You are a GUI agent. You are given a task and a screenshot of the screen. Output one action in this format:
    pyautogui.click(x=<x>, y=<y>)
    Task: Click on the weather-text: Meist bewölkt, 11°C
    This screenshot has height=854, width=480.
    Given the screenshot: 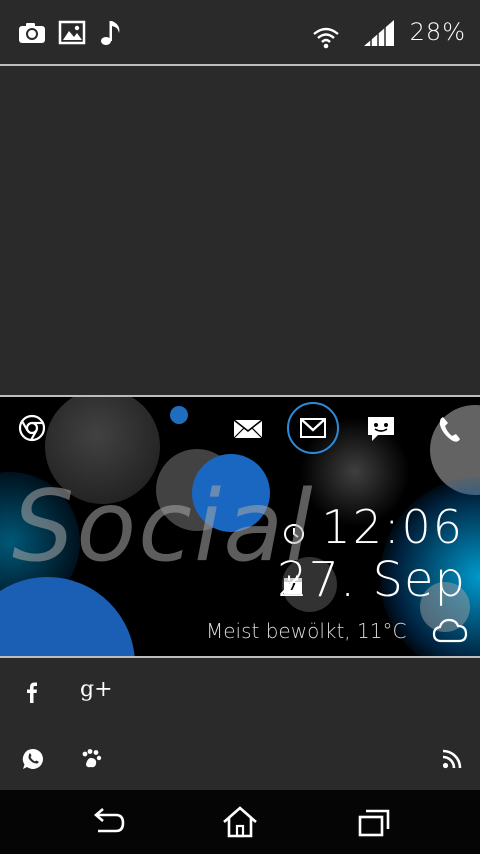 What is the action you would take?
    pyautogui.click(x=306, y=631)
    